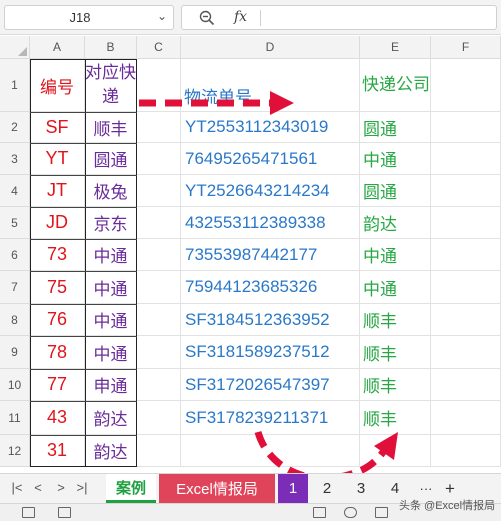  I want to click on cell-tracking-number: 76495265471561, so click(270, 159).